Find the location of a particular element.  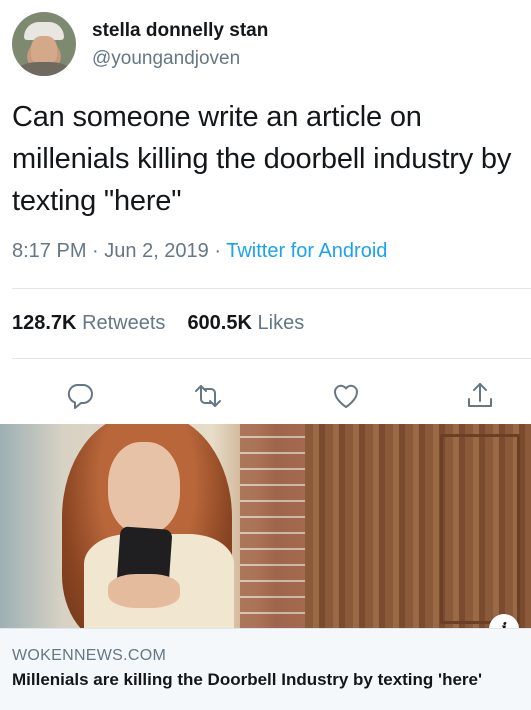

tweet-stats: 128.7K Retweets 600.5K Likes is located at coordinates (158, 323).